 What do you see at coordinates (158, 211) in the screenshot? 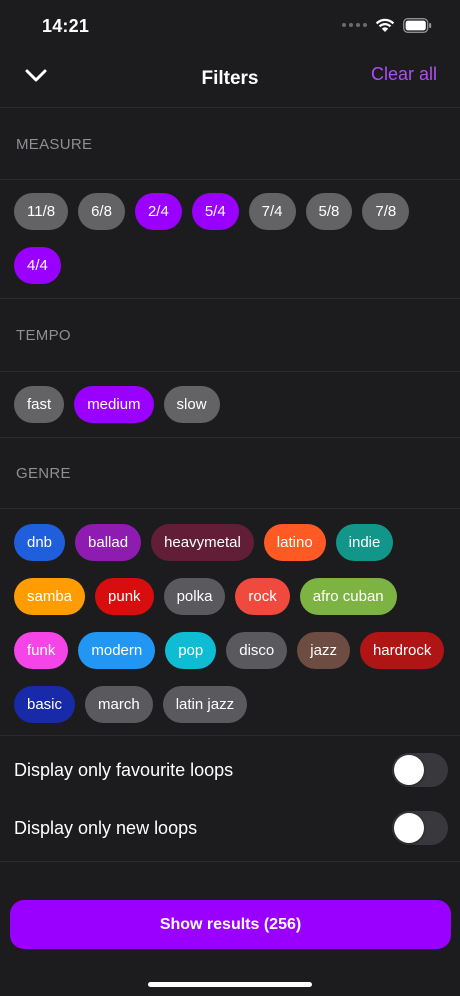
I see `measure-chip-2-4: 2/4` at bounding box center [158, 211].